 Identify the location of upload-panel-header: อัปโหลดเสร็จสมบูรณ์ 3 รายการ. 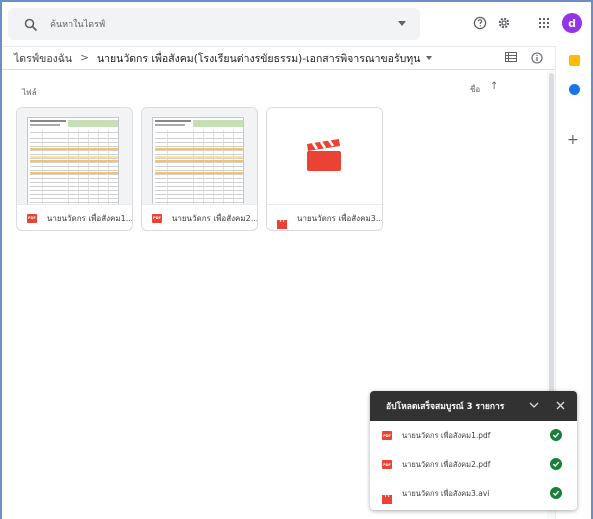
(473, 406).